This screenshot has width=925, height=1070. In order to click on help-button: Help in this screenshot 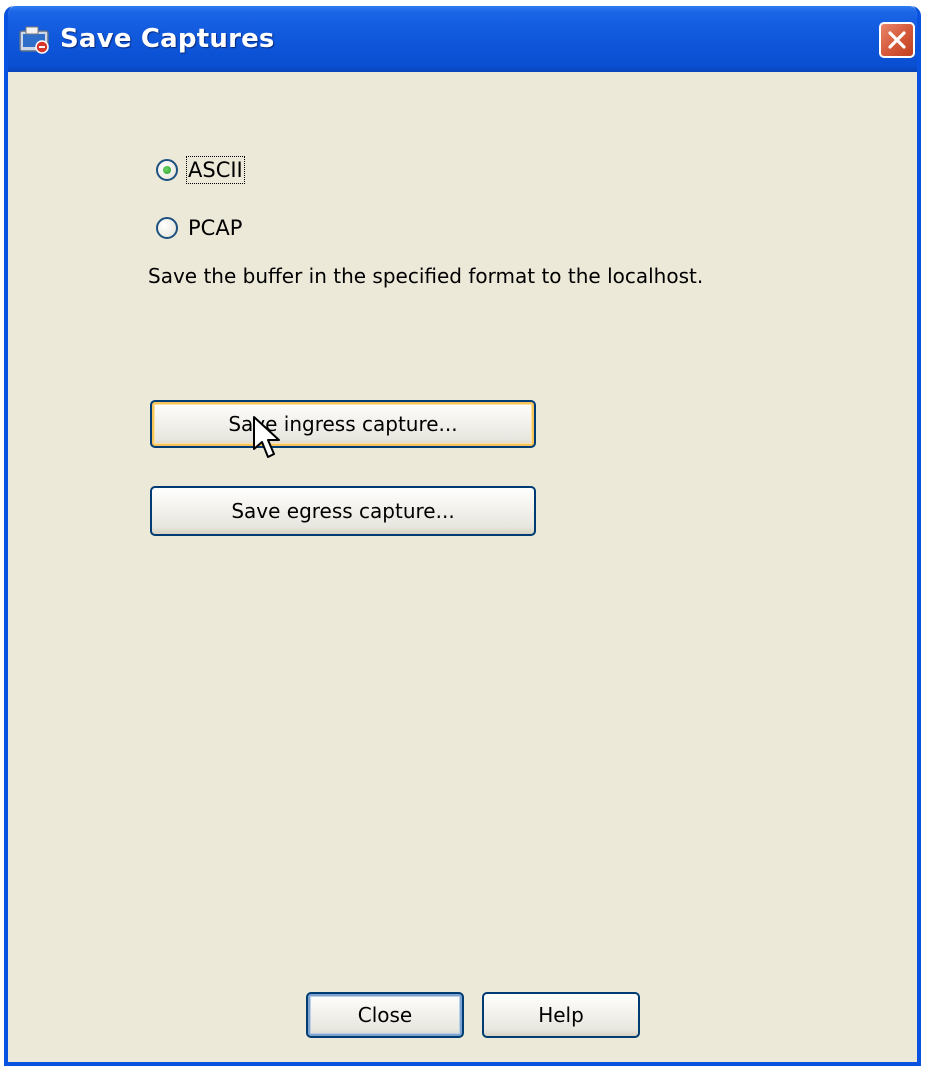, I will do `click(561, 1015)`.